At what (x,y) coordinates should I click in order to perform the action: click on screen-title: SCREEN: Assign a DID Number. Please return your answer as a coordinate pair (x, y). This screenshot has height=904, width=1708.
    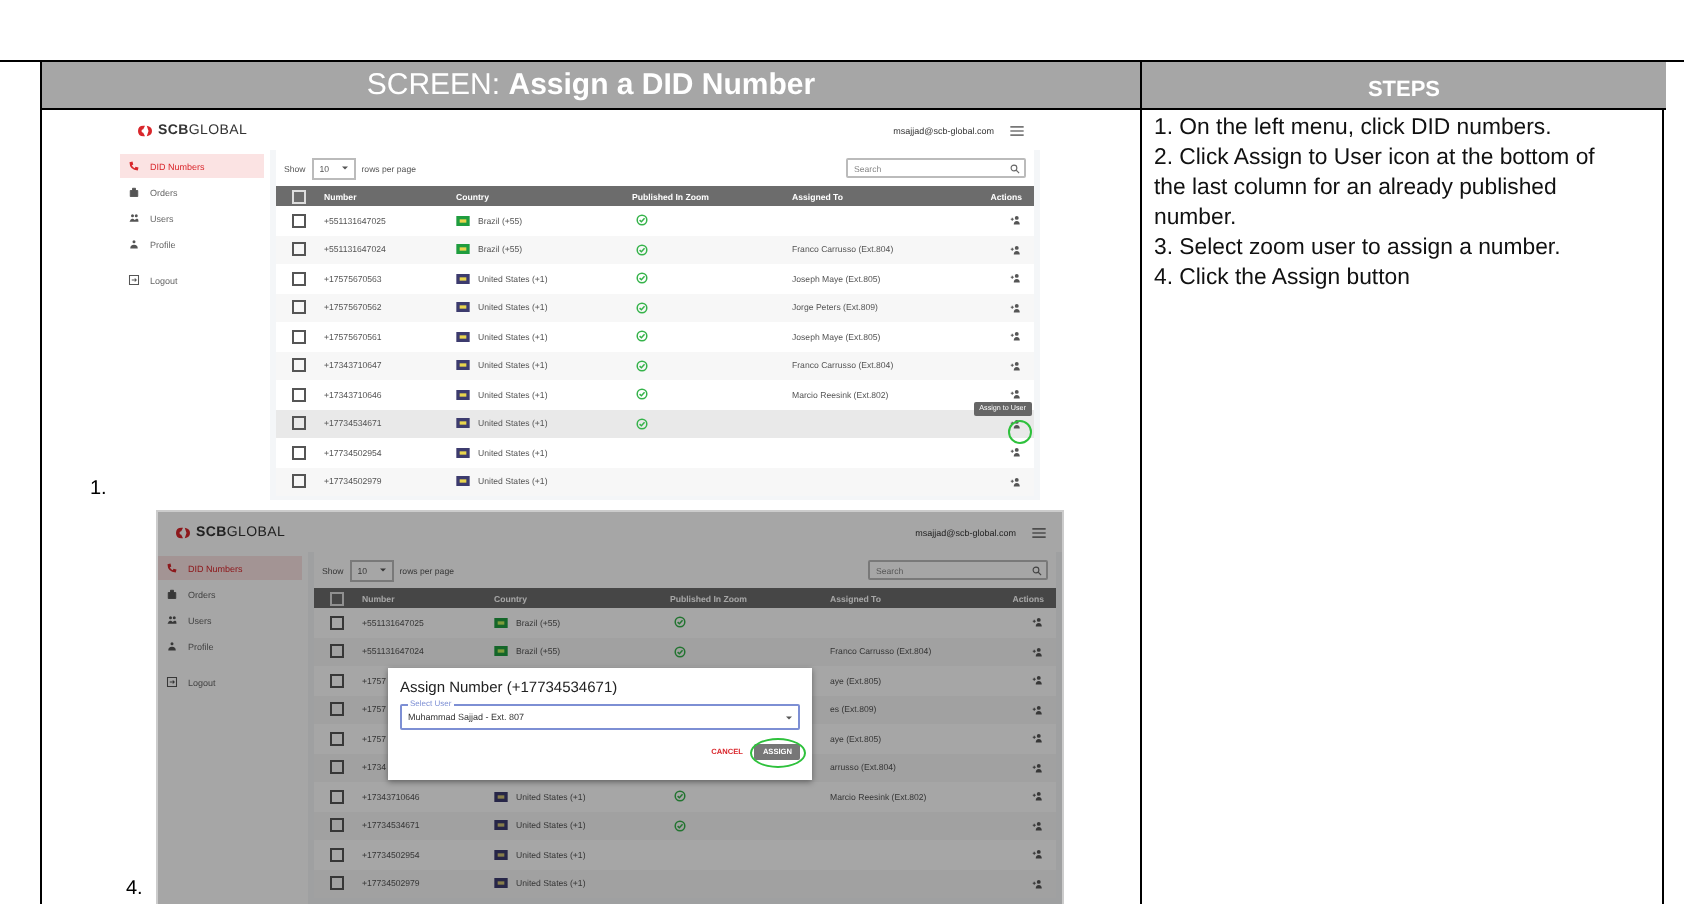
    Looking at the image, I should click on (591, 84).